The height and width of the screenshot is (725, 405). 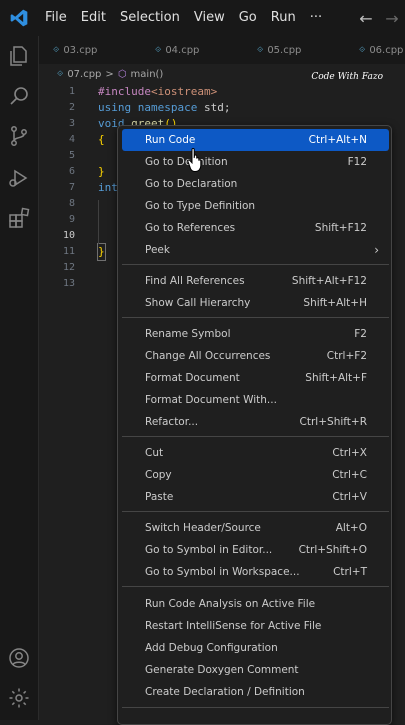 I want to click on menu-add-debug-configuration: Add Debug Configuration, so click(x=255, y=648).